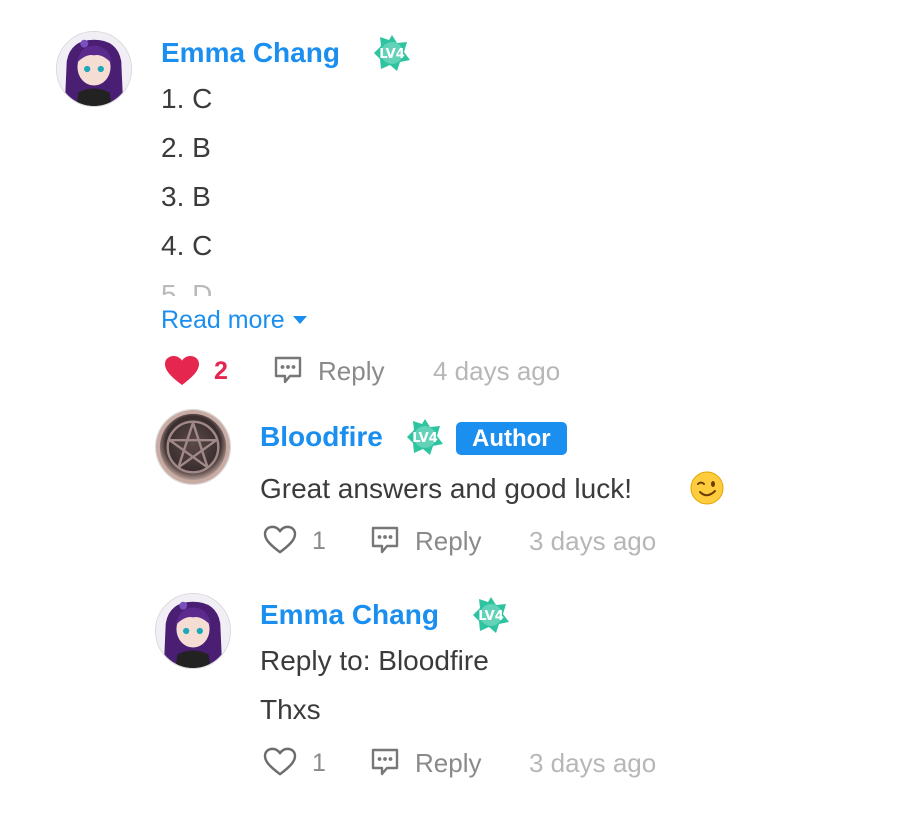  What do you see at coordinates (186, 147) in the screenshot?
I see `answer-line: 2. B` at bounding box center [186, 147].